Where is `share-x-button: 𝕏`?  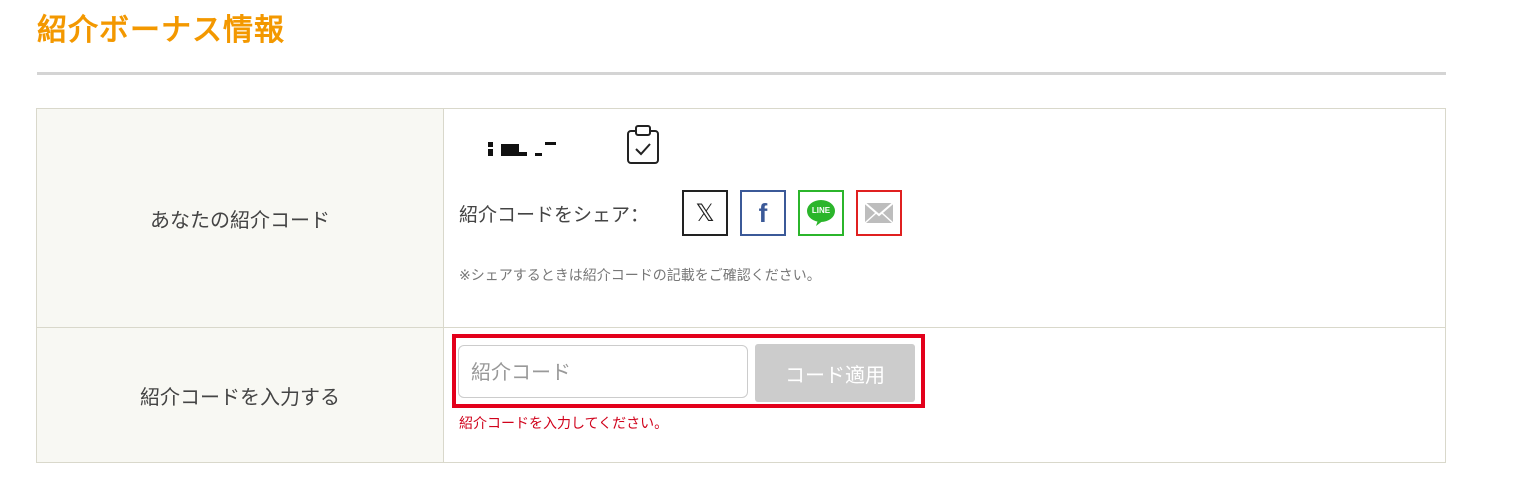
share-x-button: 𝕏 is located at coordinates (705, 213).